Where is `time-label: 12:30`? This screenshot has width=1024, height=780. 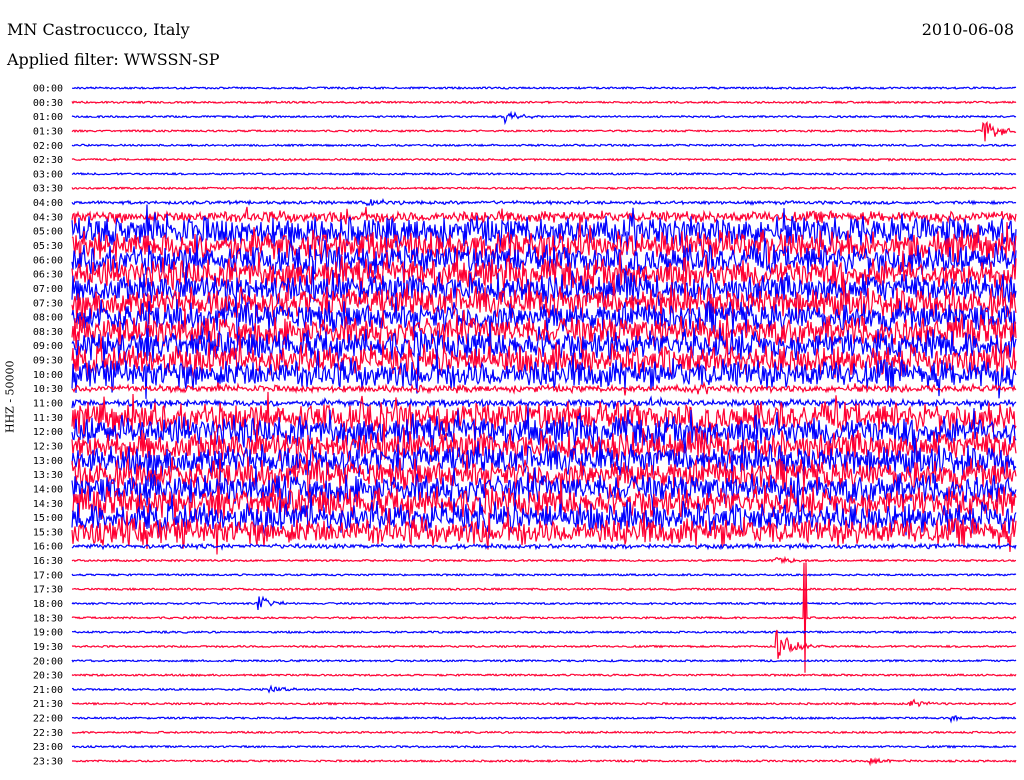 time-label: 12:30 is located at coordinates (48, 446).